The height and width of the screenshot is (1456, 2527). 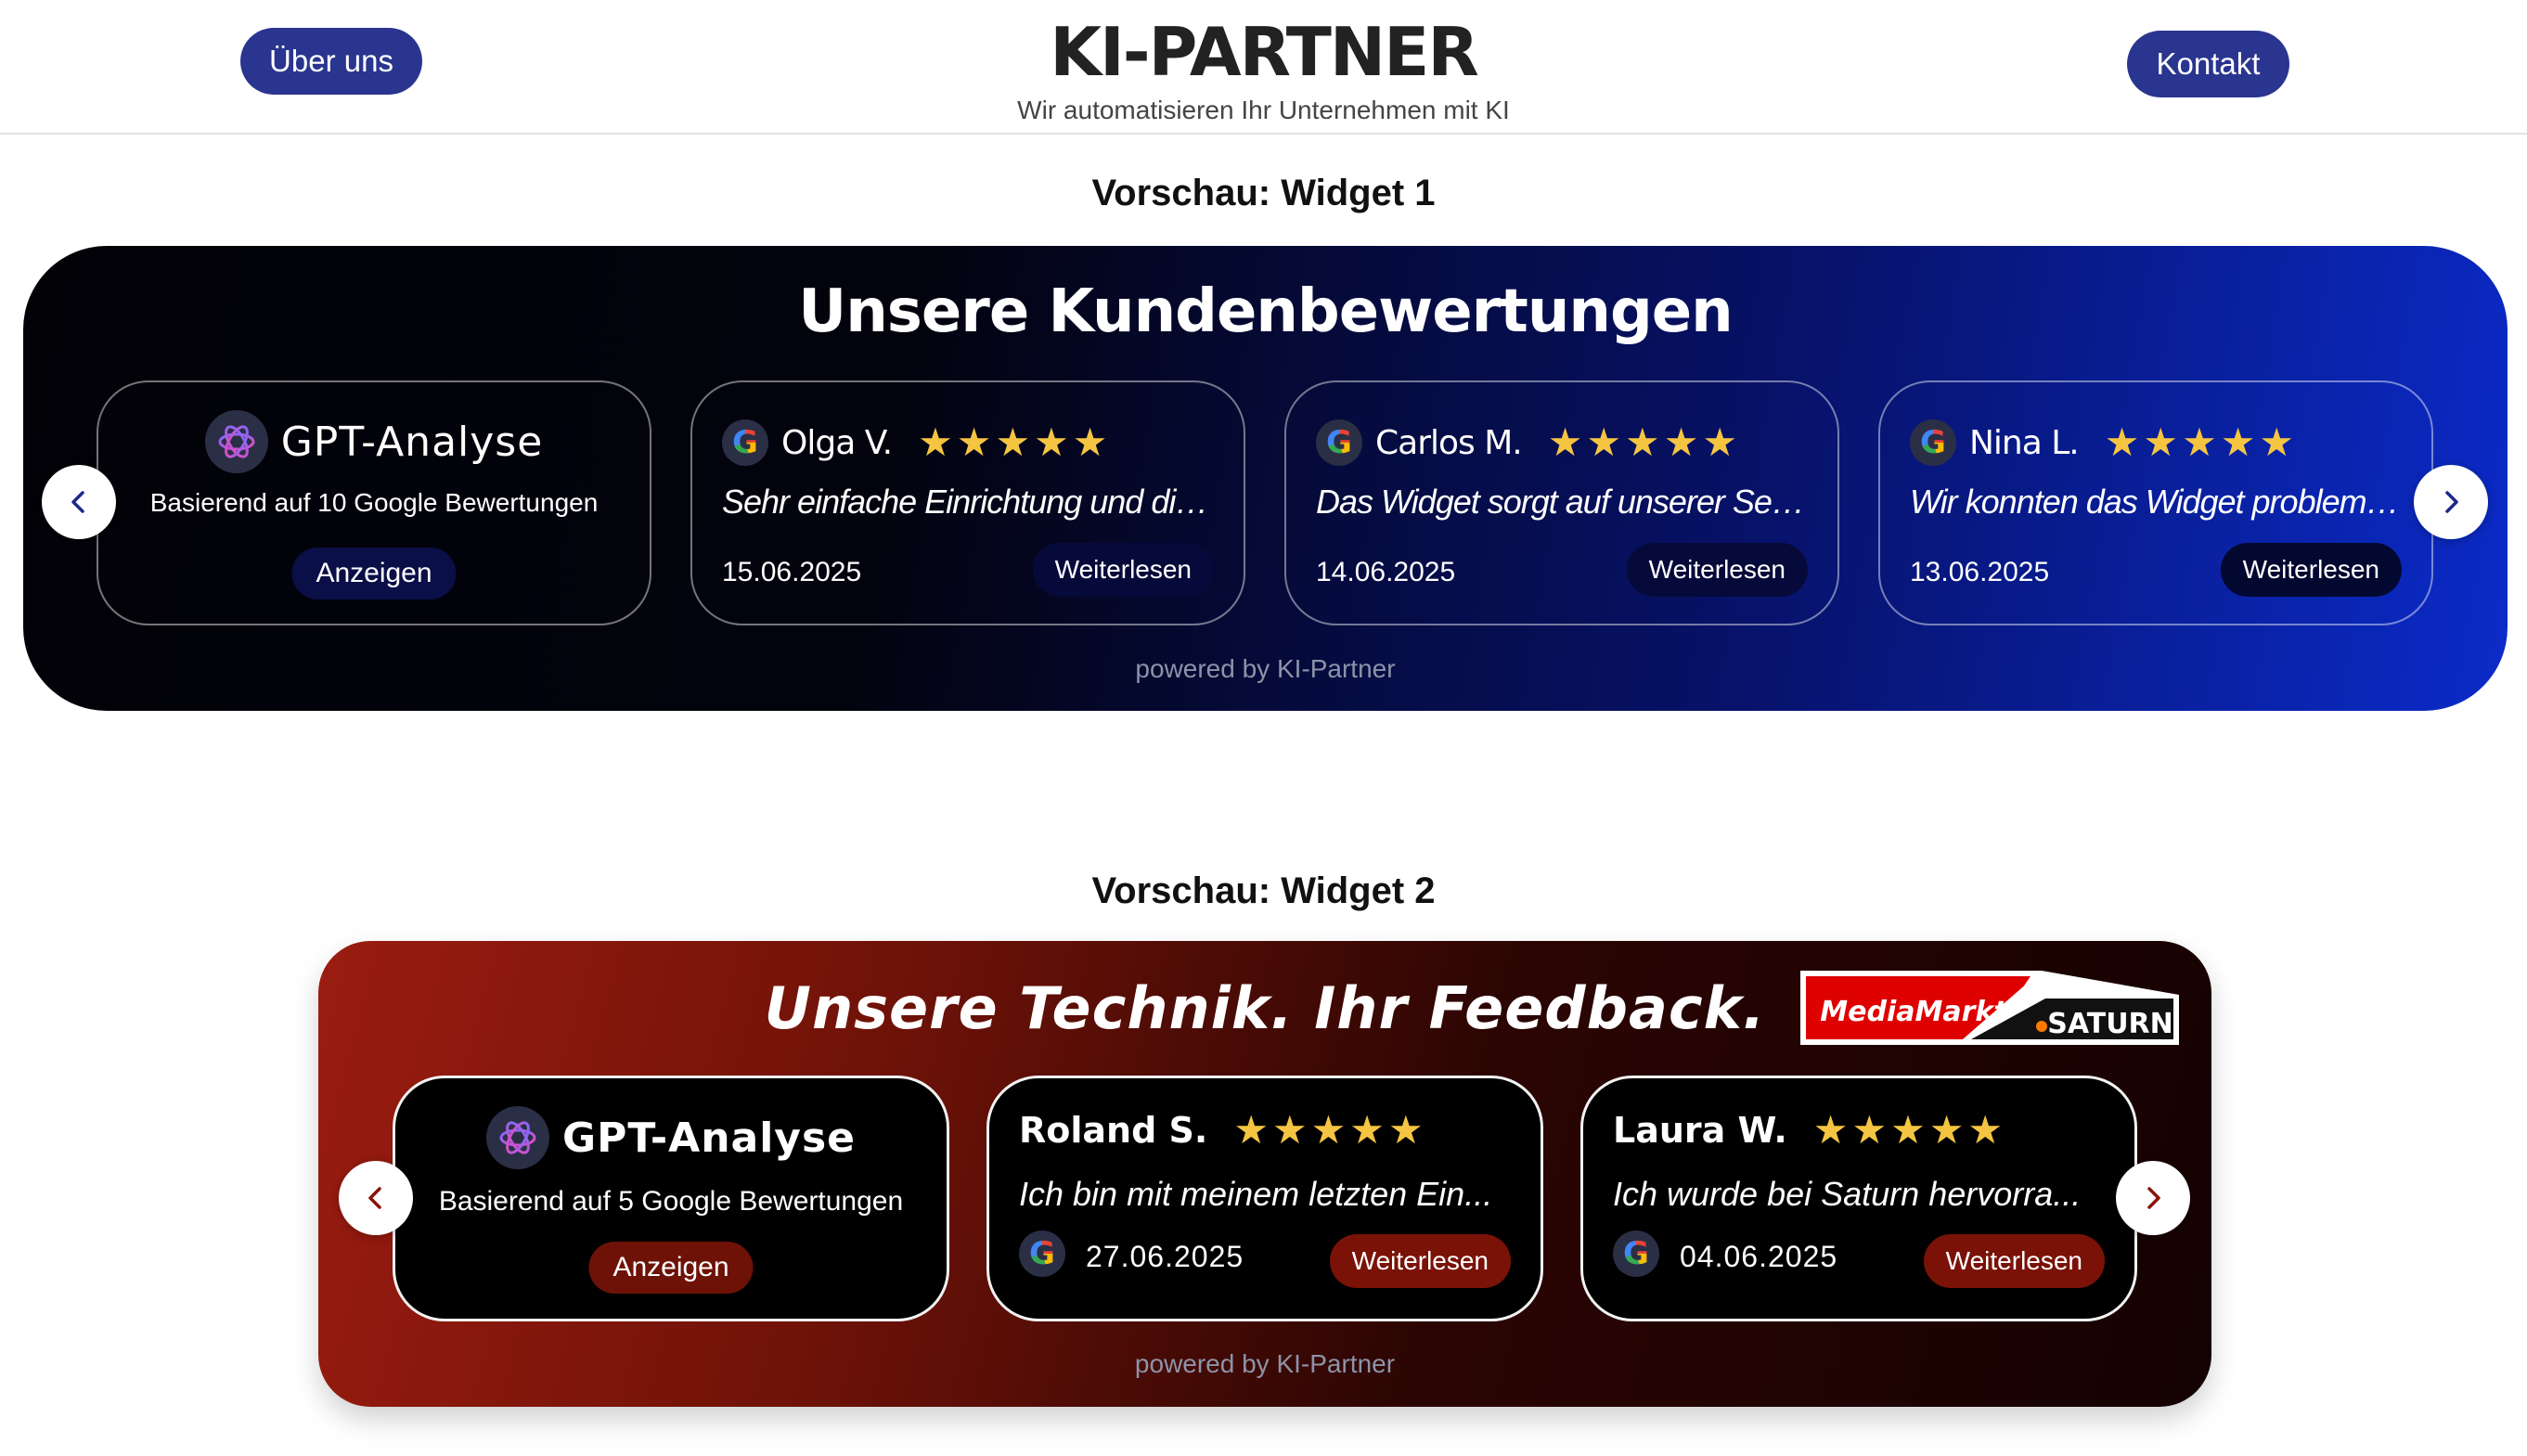 What do you see at coordinates (2110, 1024) in the screenshot?
I see `saturn-wordmark: SATURN` at bounding box center [2110, 1024].